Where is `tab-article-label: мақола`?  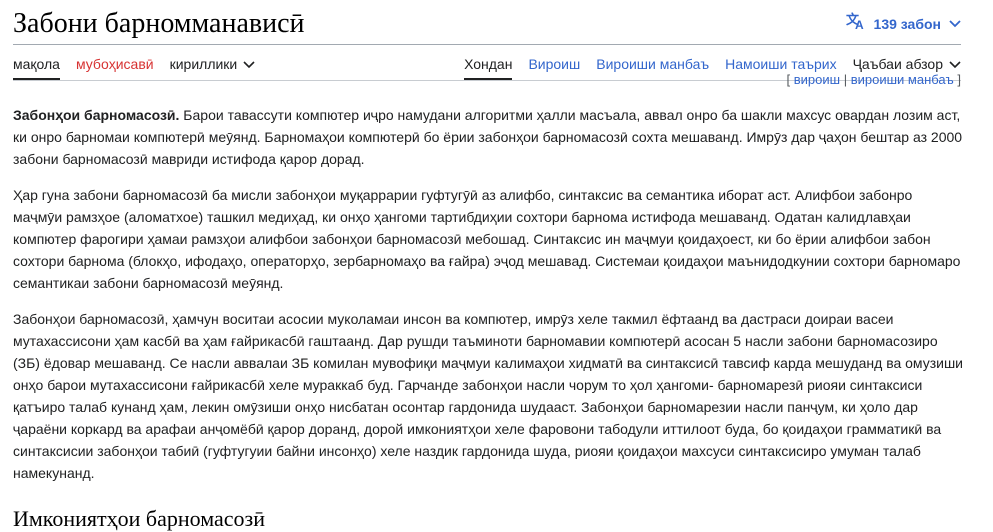
tab-article-label: мақола is located at coordinates (36, 64).